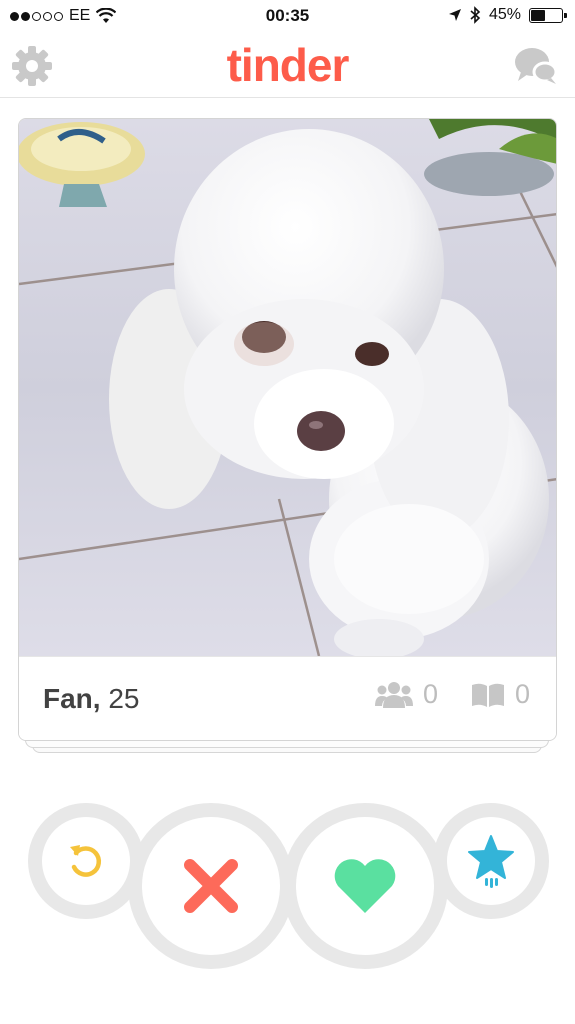 Image resolution: width=575 pixels, height=1024 pixels. Describe the element at coordinates (431, 694) in the screenshot. I see `common-friends-count: 0` at that location.